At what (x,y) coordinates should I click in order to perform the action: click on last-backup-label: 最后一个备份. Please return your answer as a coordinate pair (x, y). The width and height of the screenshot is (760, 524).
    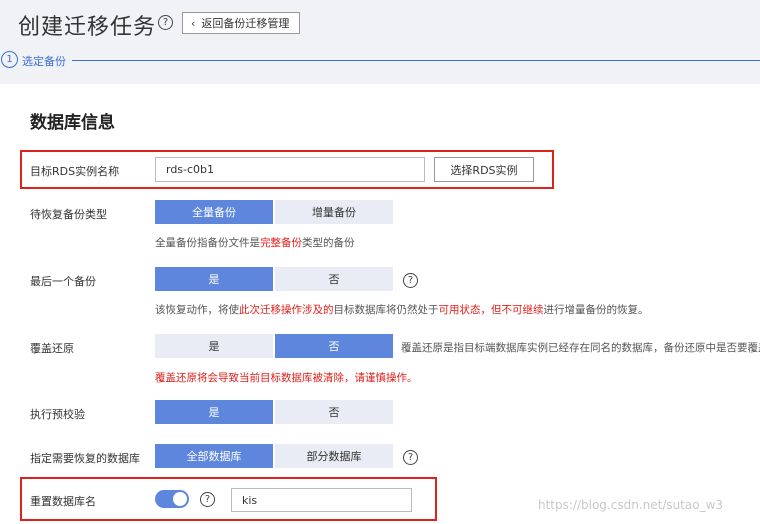
    Looking at the image, I should click on (63, 281).